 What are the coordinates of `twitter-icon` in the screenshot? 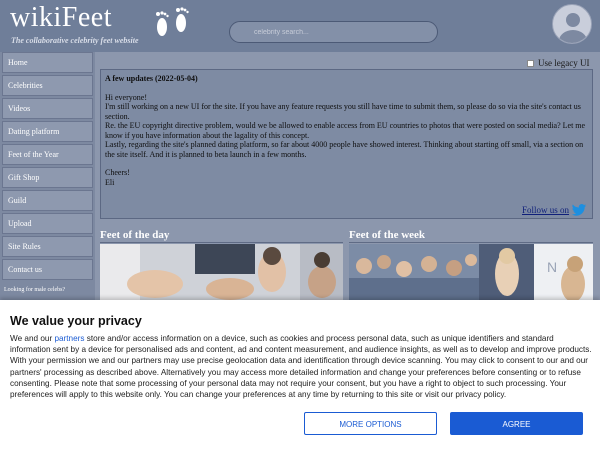 It's located at (579, 210).